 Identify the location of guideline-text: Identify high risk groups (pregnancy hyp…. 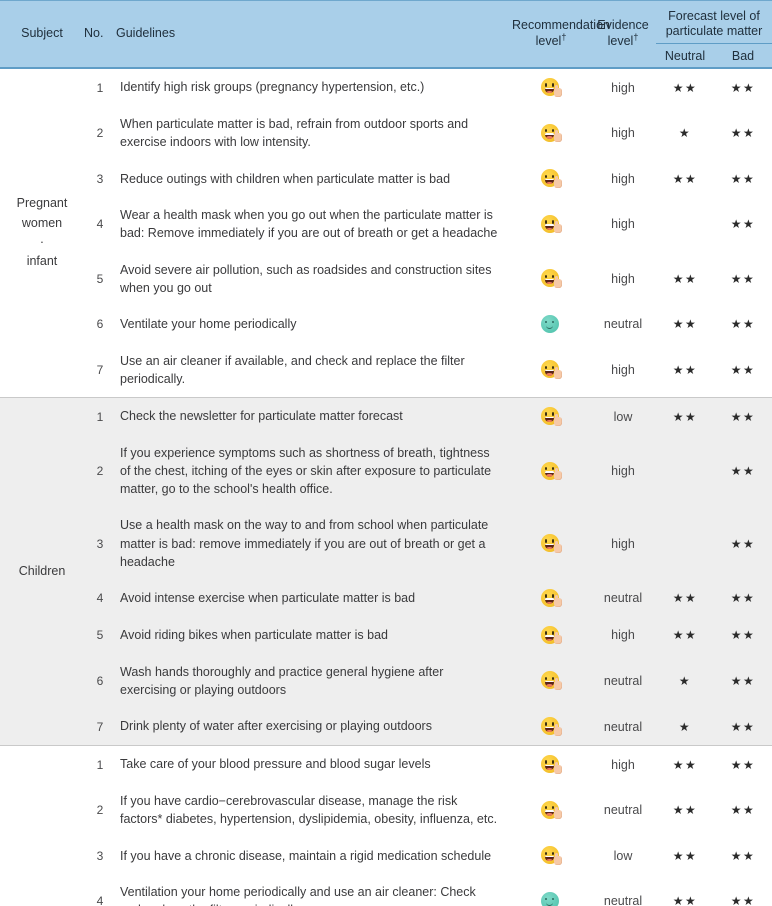
(314, 87).